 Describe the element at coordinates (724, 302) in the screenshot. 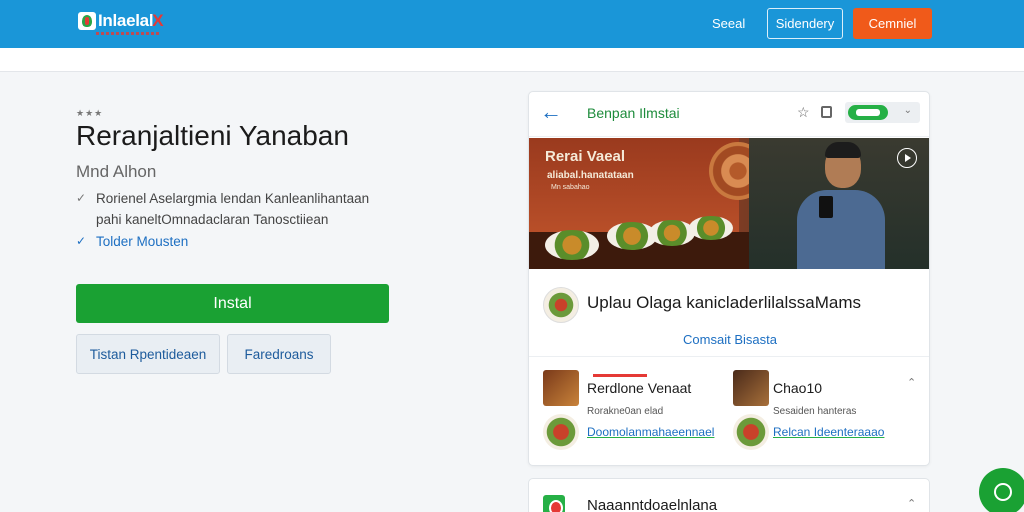

I see `card-description: Uplau Olaga kanicladerlilalssaMams` at that location.